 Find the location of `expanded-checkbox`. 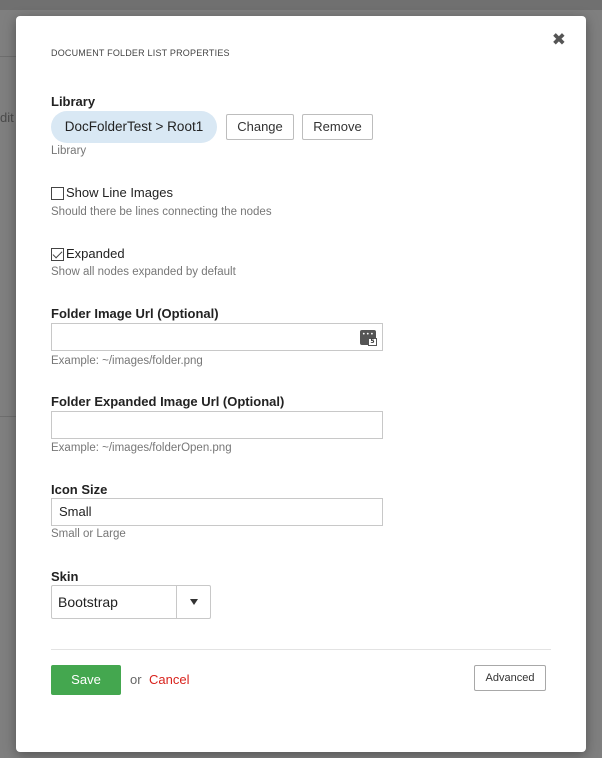

expanded-checkbox is located at coordinates (57, 254).